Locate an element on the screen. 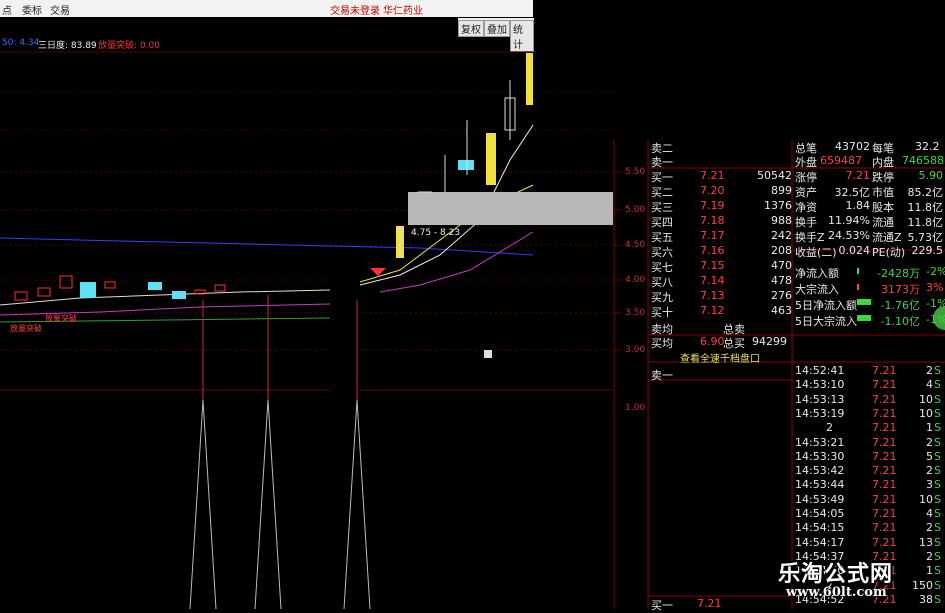  summary-value: 24.53% is located at coordinates (849, 235).